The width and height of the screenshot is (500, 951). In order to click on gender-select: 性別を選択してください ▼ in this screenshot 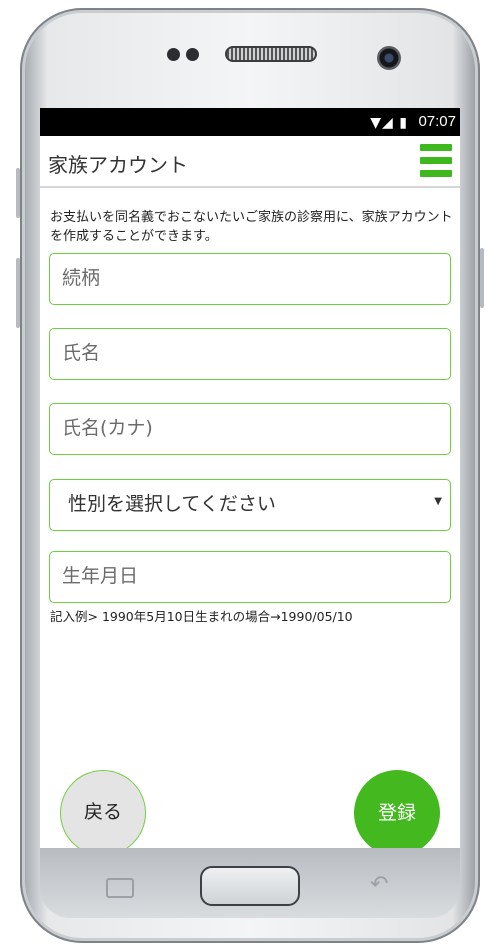, I will do `click(250, 505)`.